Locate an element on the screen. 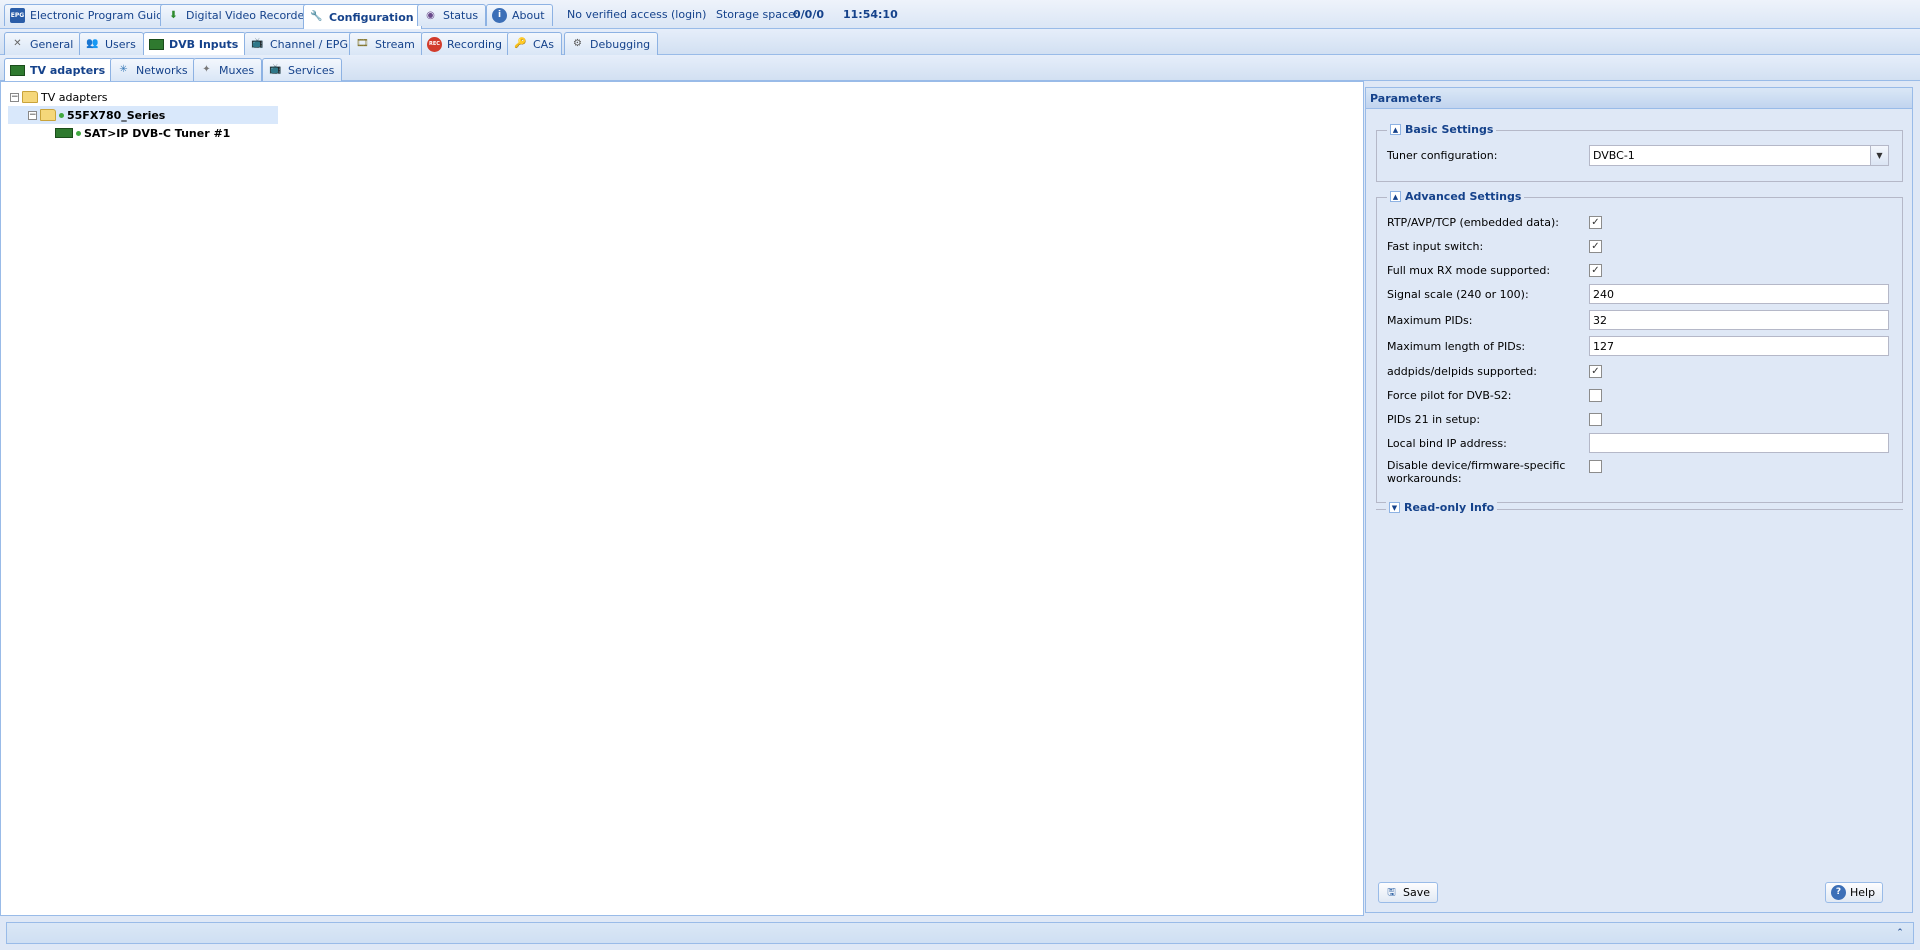 The image size is (1920, 950). fast-switch-checkbox: ✓ is located at coordinates (1595, 246).